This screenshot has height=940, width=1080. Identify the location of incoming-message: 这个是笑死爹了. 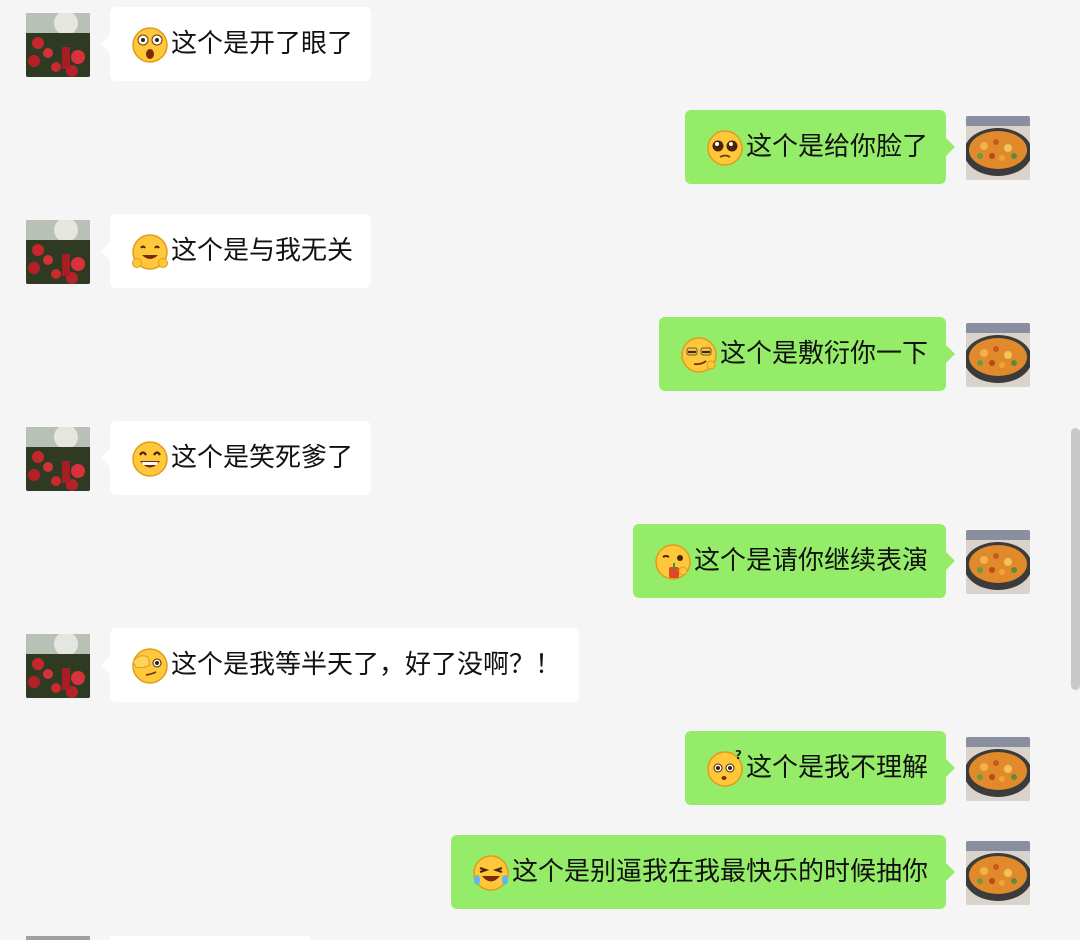
(540, 458).